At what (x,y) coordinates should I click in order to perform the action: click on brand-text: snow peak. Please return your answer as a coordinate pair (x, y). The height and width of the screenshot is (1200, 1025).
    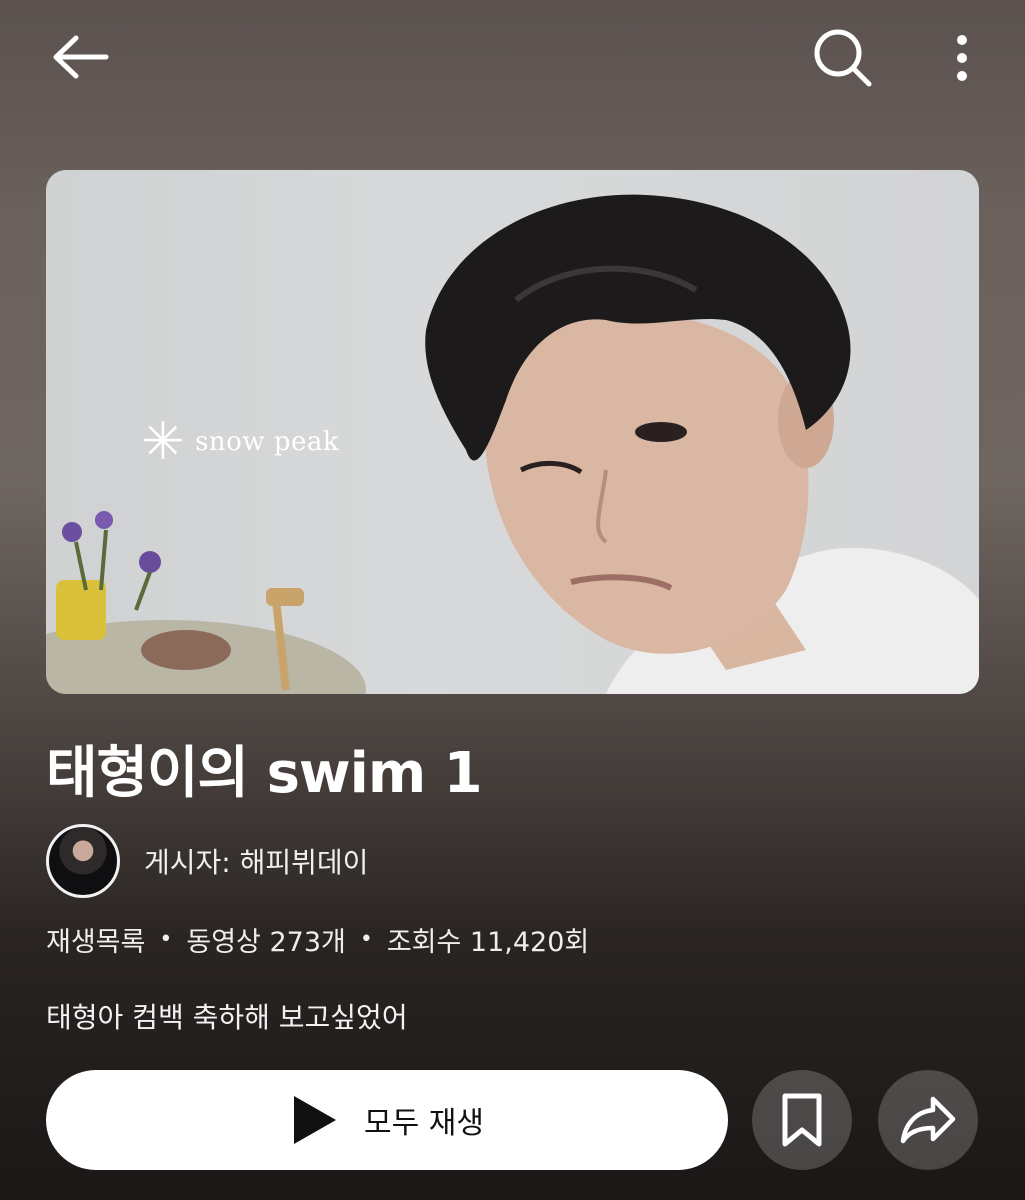
    Looking at the image, I should click on (267, 442).